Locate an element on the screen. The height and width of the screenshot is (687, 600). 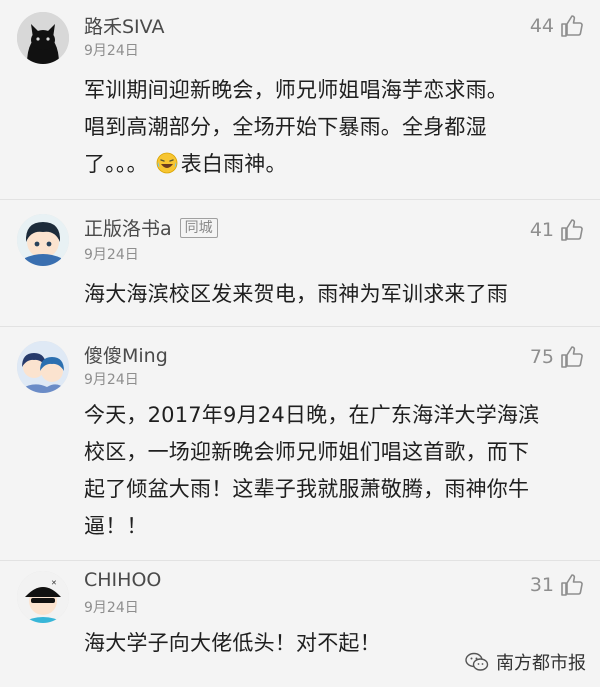
username: CHIHOO is located at coordinates (122, 580).